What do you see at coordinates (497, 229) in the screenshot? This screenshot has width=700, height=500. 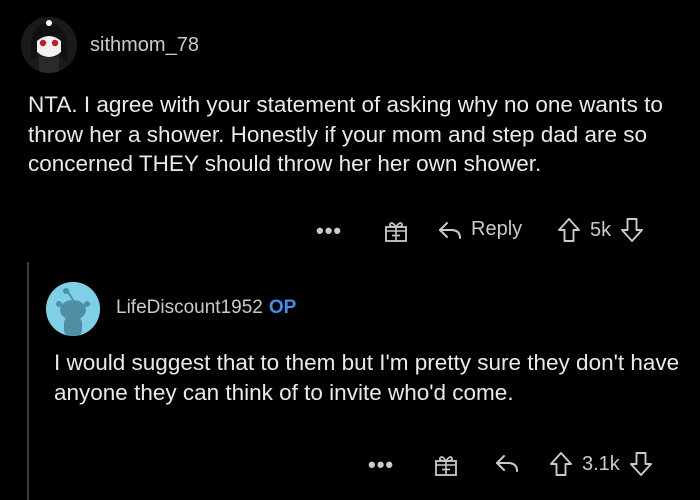 I see `reply-label: Reply` at bounding box center [497, 229].